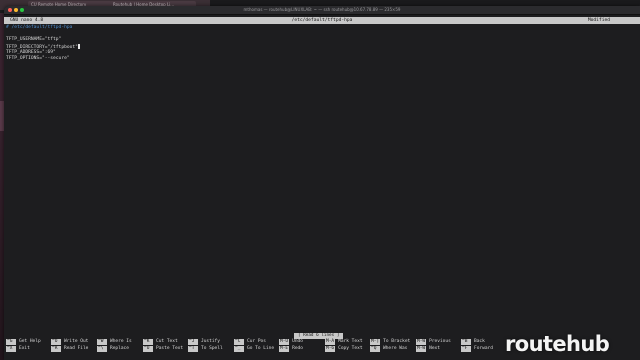 The width and height of the screenshot is (640, 360). Describe the element at coordinates (291, 342) in the screenshot. I see `shortcut-undo: M-U Undo` at that location.